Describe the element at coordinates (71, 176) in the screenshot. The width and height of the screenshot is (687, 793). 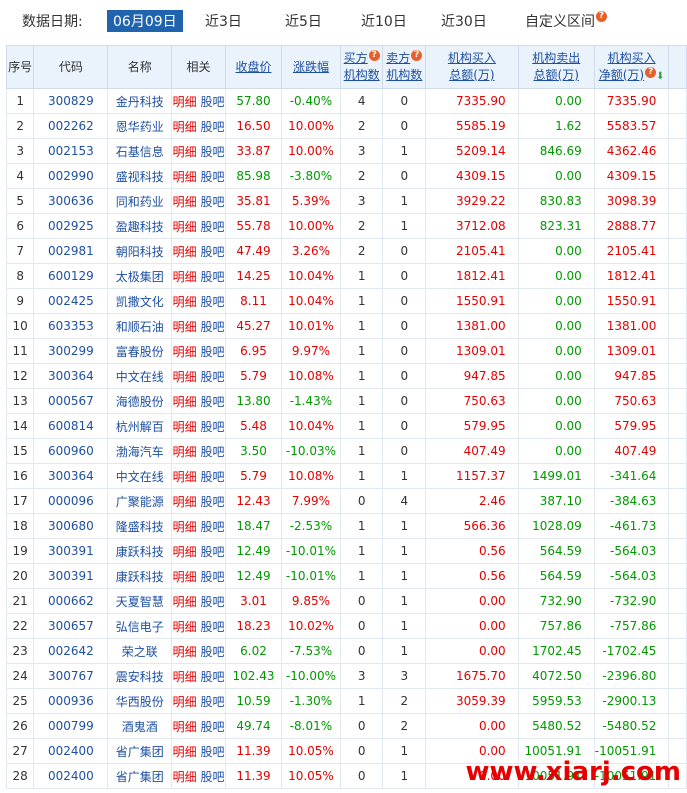
I see `stock-code-link: 002990` at that location.